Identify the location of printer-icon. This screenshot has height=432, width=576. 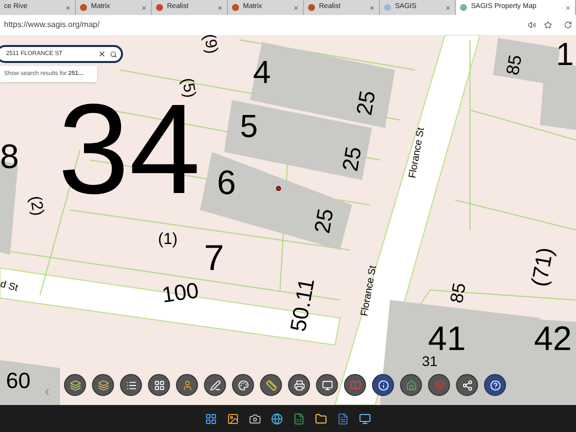
(299, 385).